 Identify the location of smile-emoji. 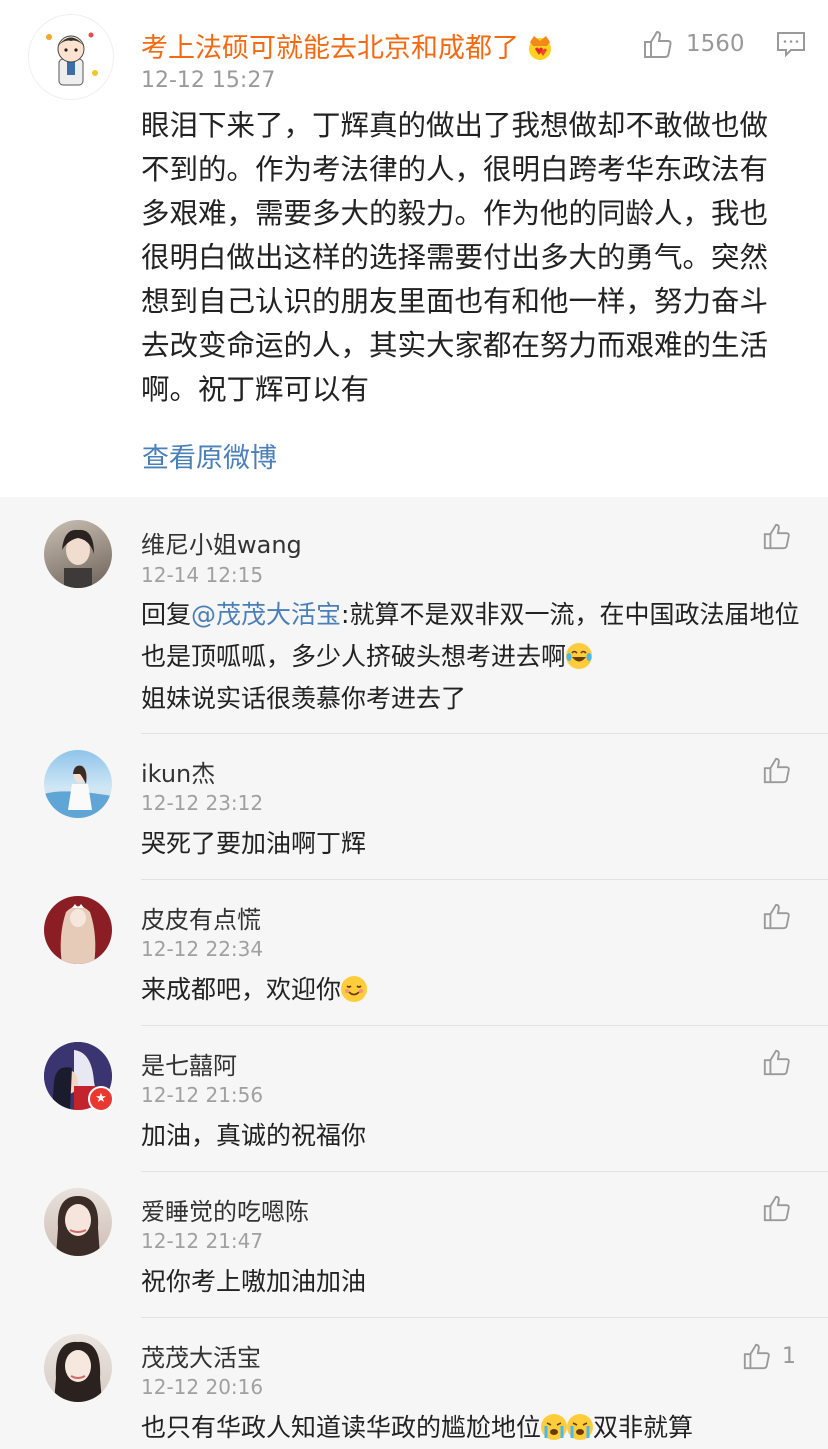
(354, 989).